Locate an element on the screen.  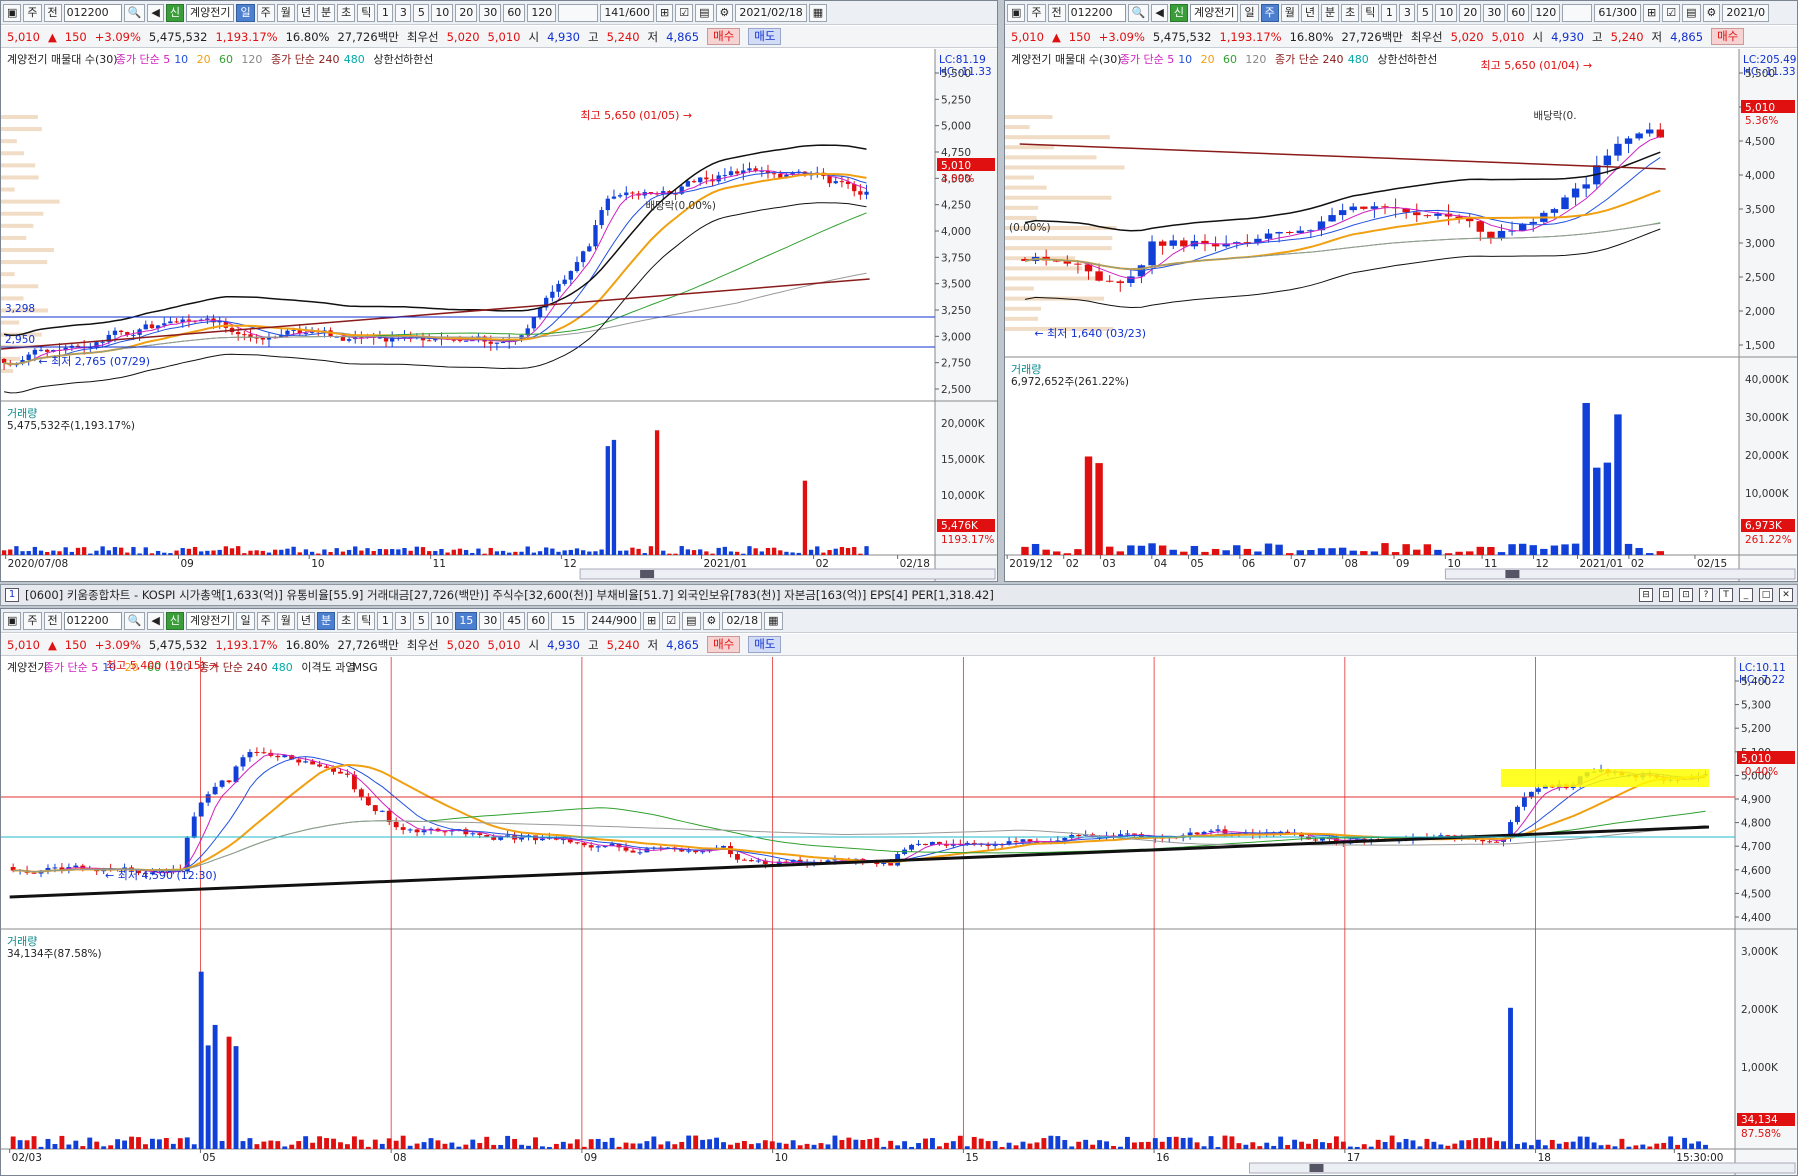
date-input: 2021/02/18 is located at coordinates (771, 12).